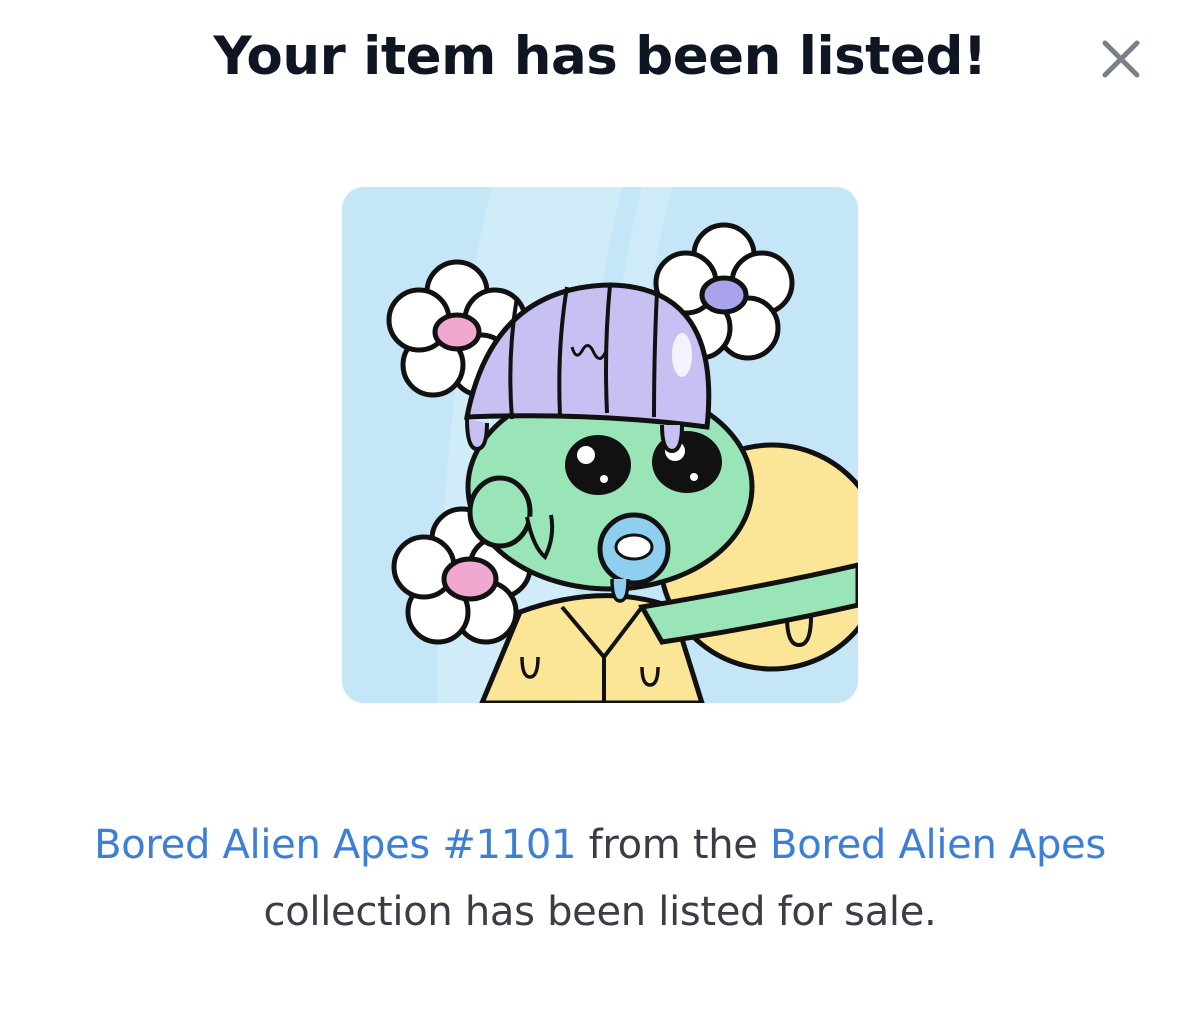 Image resolution: width=1200 pixels, height=1020 pixels. I want to click on close-icon, so click(1121, 59).